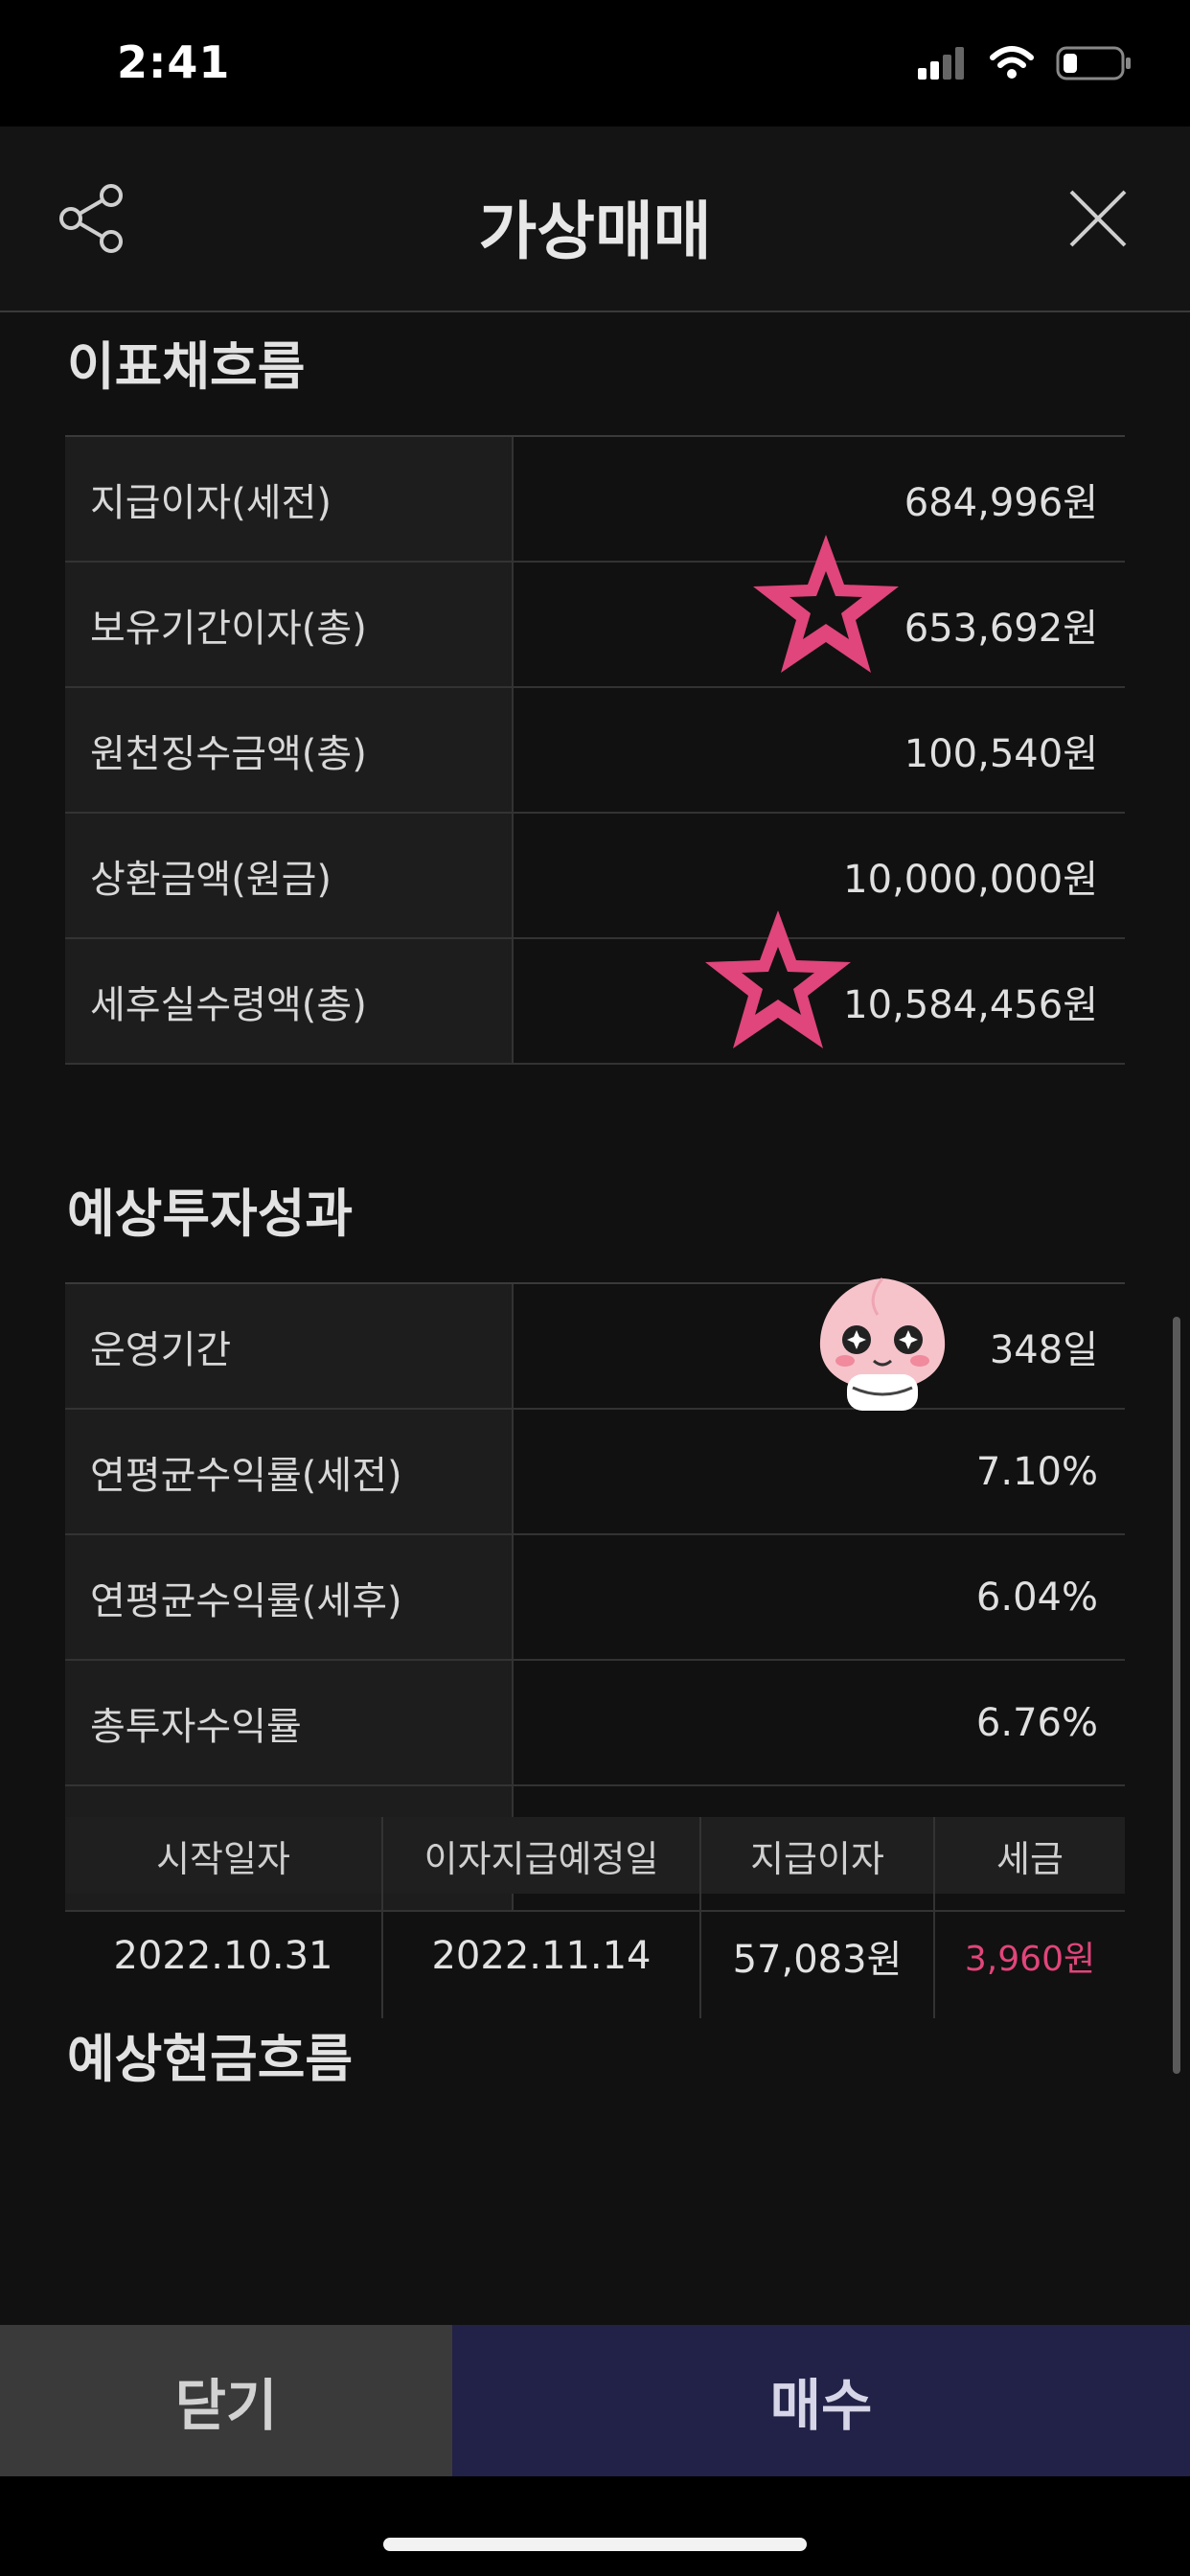 The width and height of the screenshot is (1190, 2576). What do you see at coordinates (289, 1346) in the screenshot?
I see `row-label: 운영기간` at bounding box center [289, 1346].